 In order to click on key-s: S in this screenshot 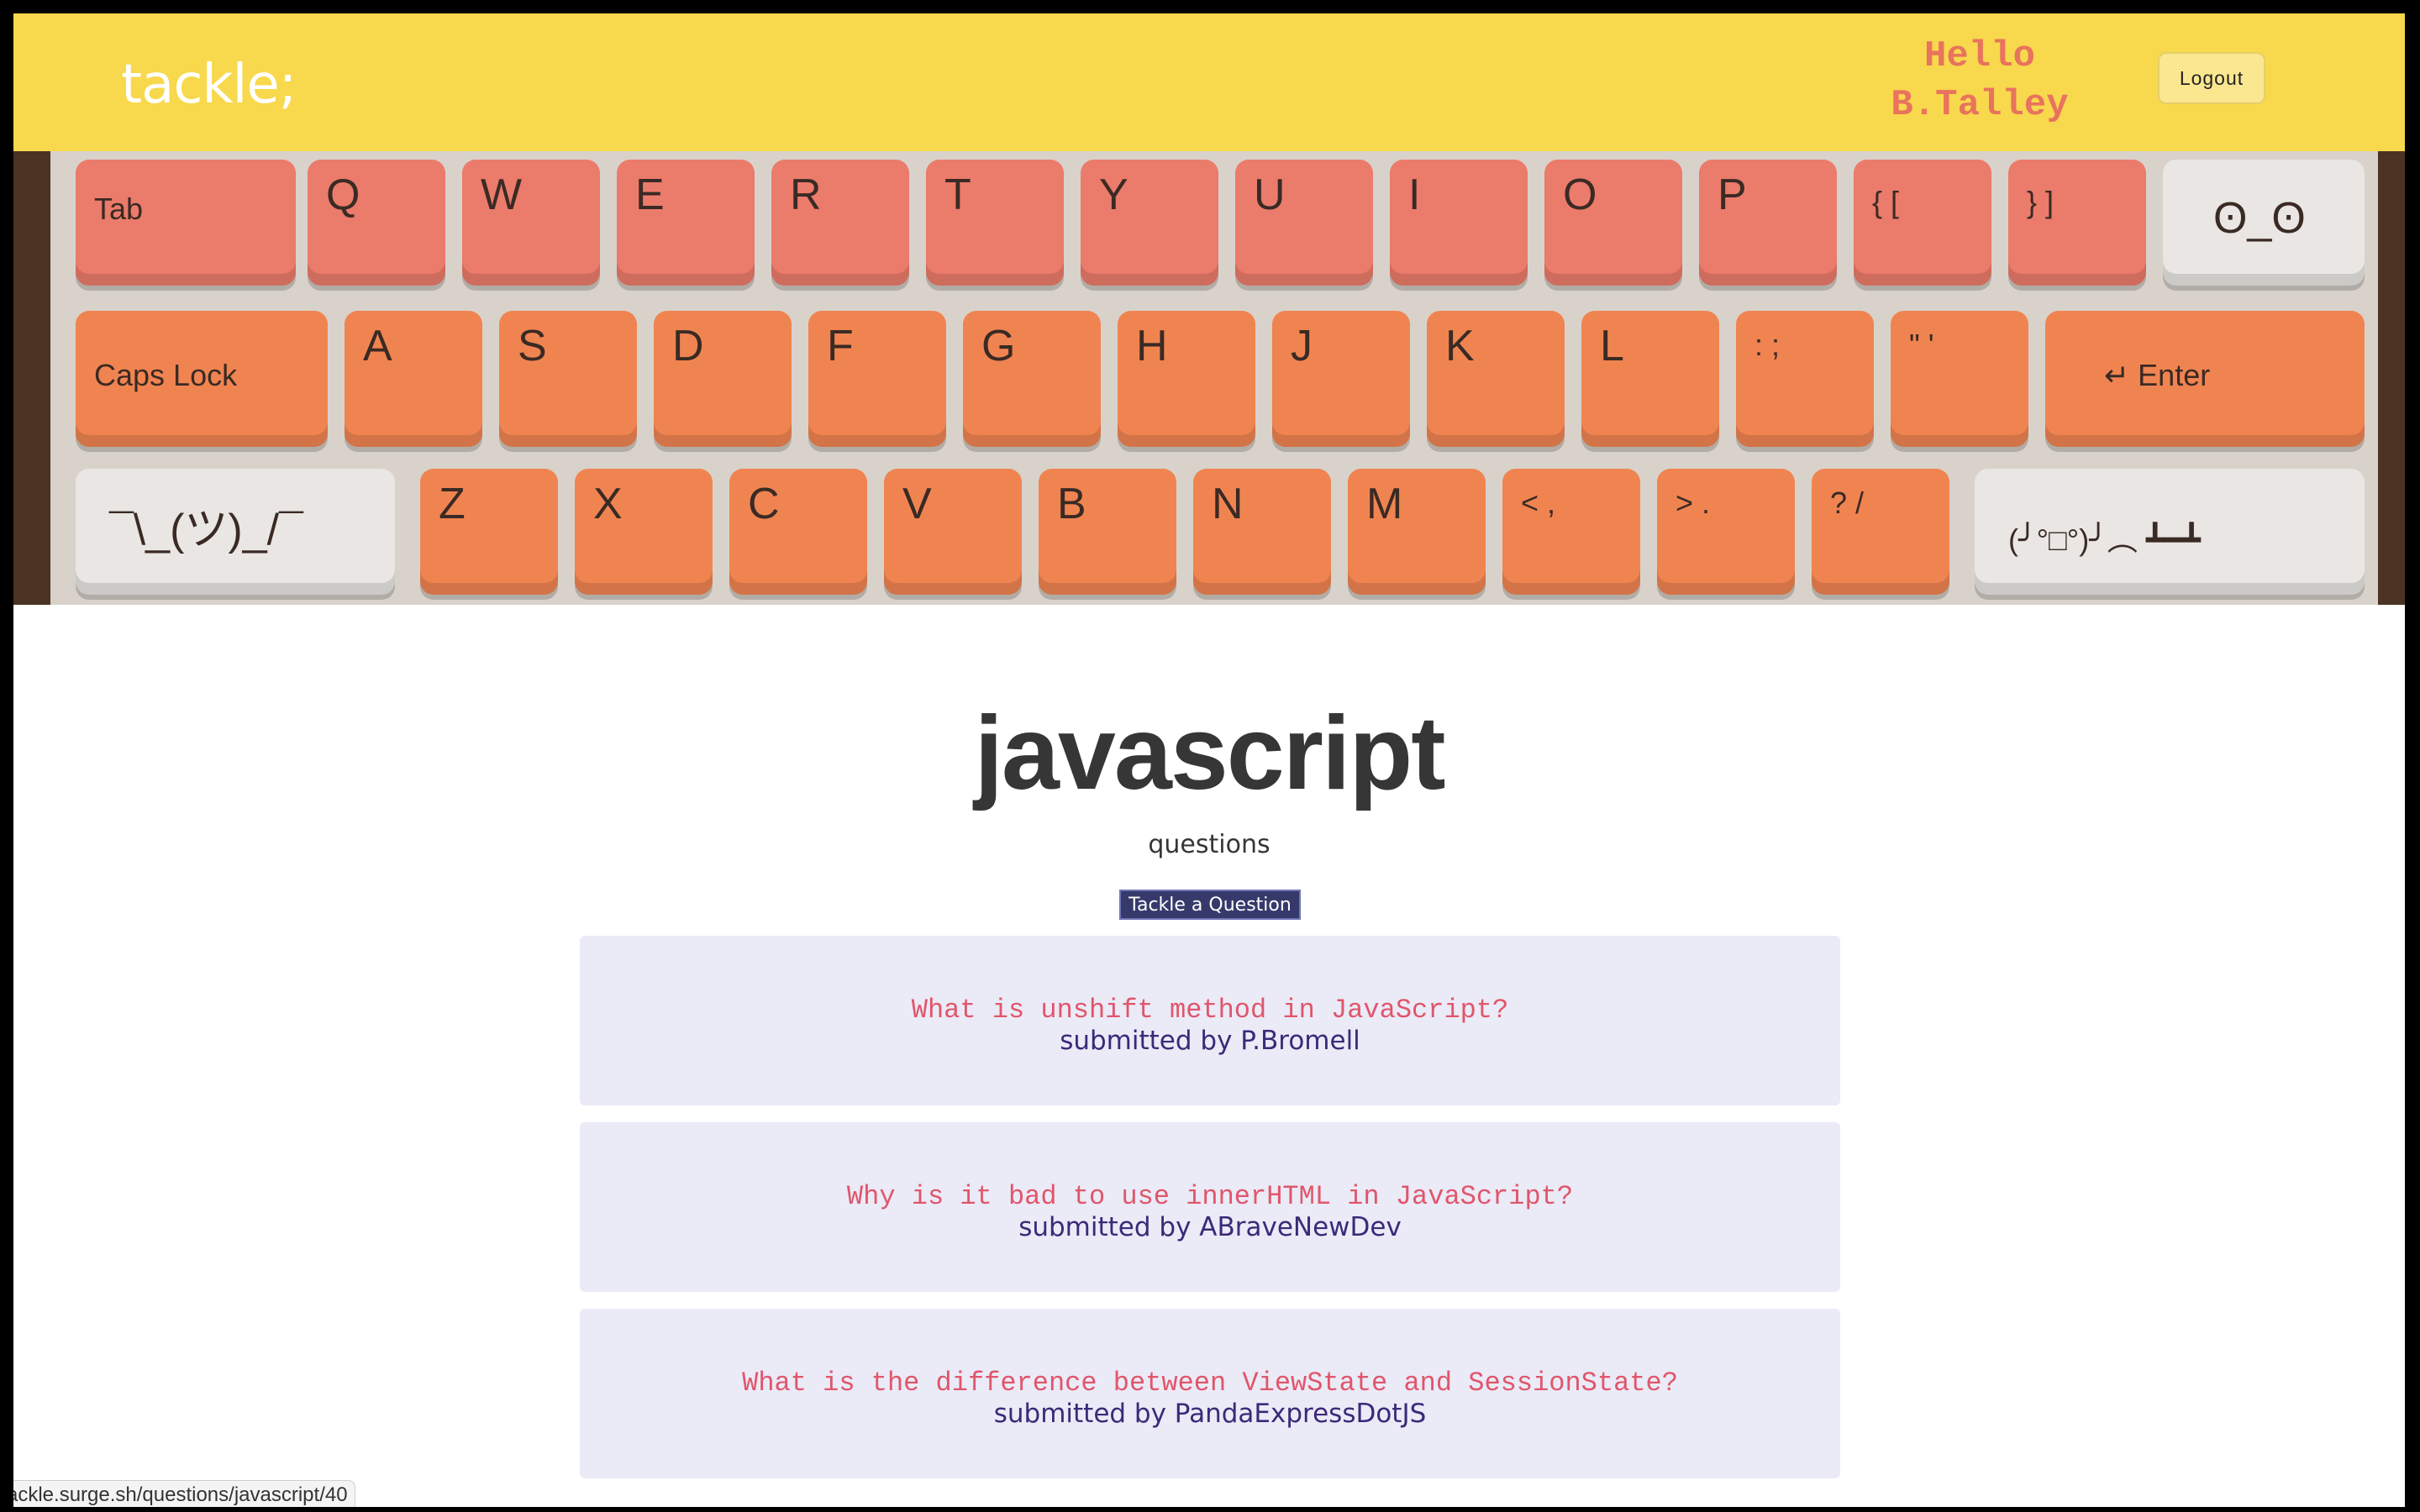, I will do `click(568, 379)`.